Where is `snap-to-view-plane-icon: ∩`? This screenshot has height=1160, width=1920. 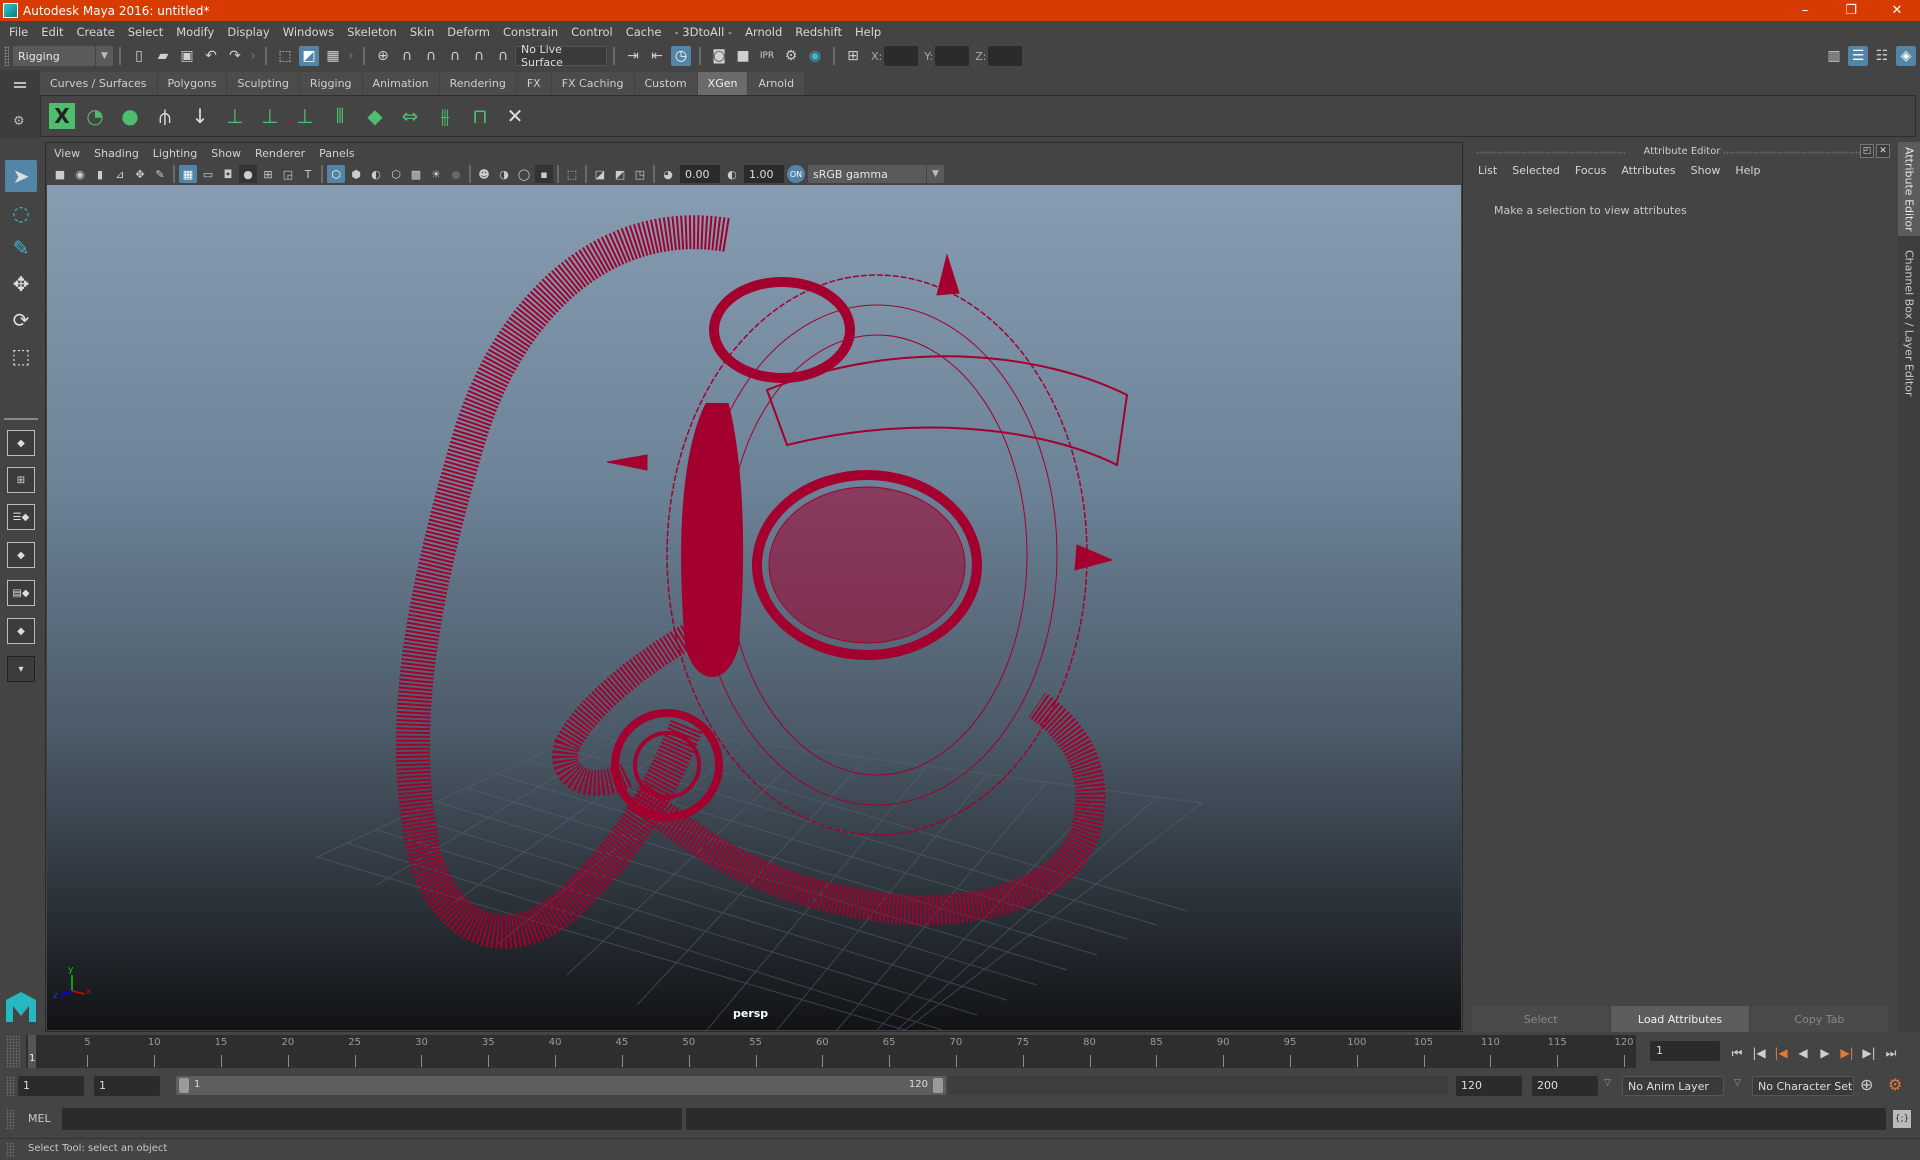
snap-to-view-plane-icon: ∩ is located at coordinates (479, 56).